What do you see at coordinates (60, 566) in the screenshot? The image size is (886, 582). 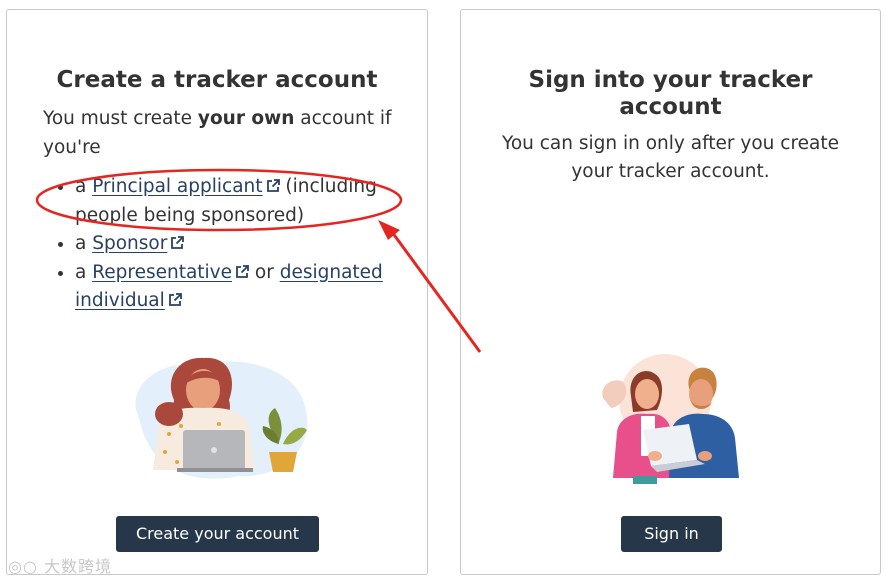 I see `watermark: ◎○ 大数跨境` at bounding box center [60, 566].